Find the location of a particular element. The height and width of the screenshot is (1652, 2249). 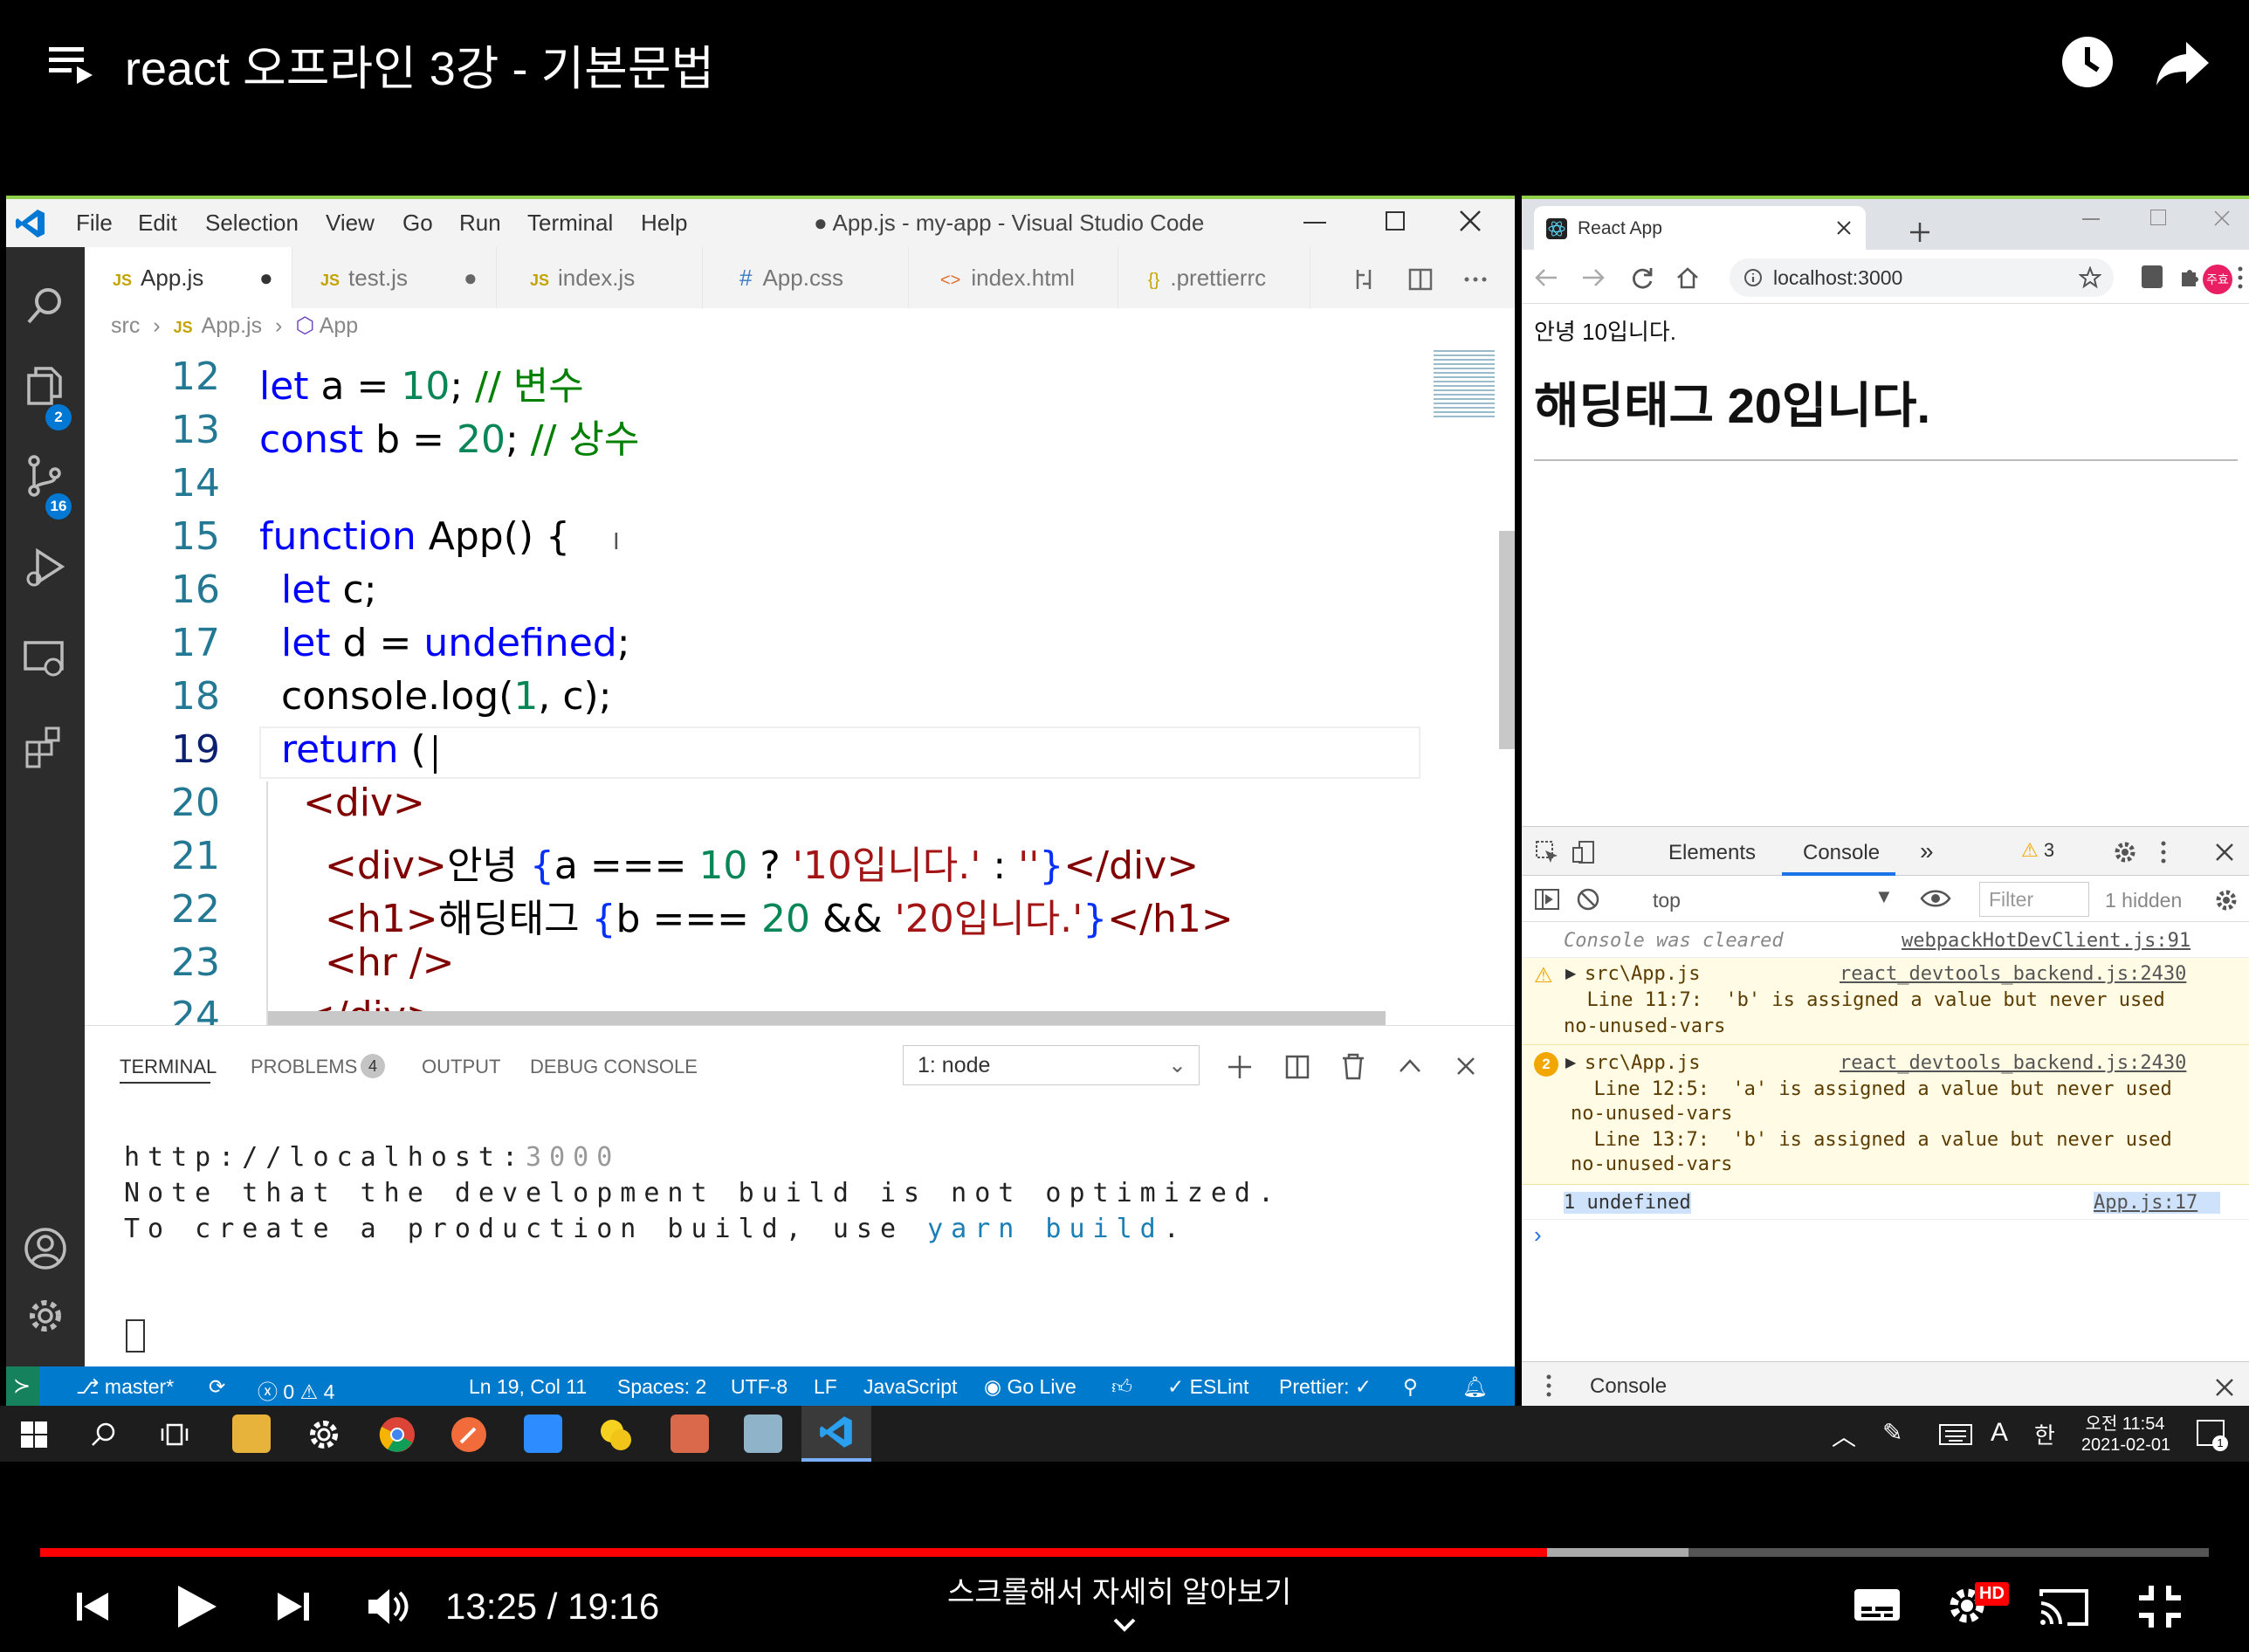

warning-count: ⚠ 3 is located at coordinates (2038, 850).